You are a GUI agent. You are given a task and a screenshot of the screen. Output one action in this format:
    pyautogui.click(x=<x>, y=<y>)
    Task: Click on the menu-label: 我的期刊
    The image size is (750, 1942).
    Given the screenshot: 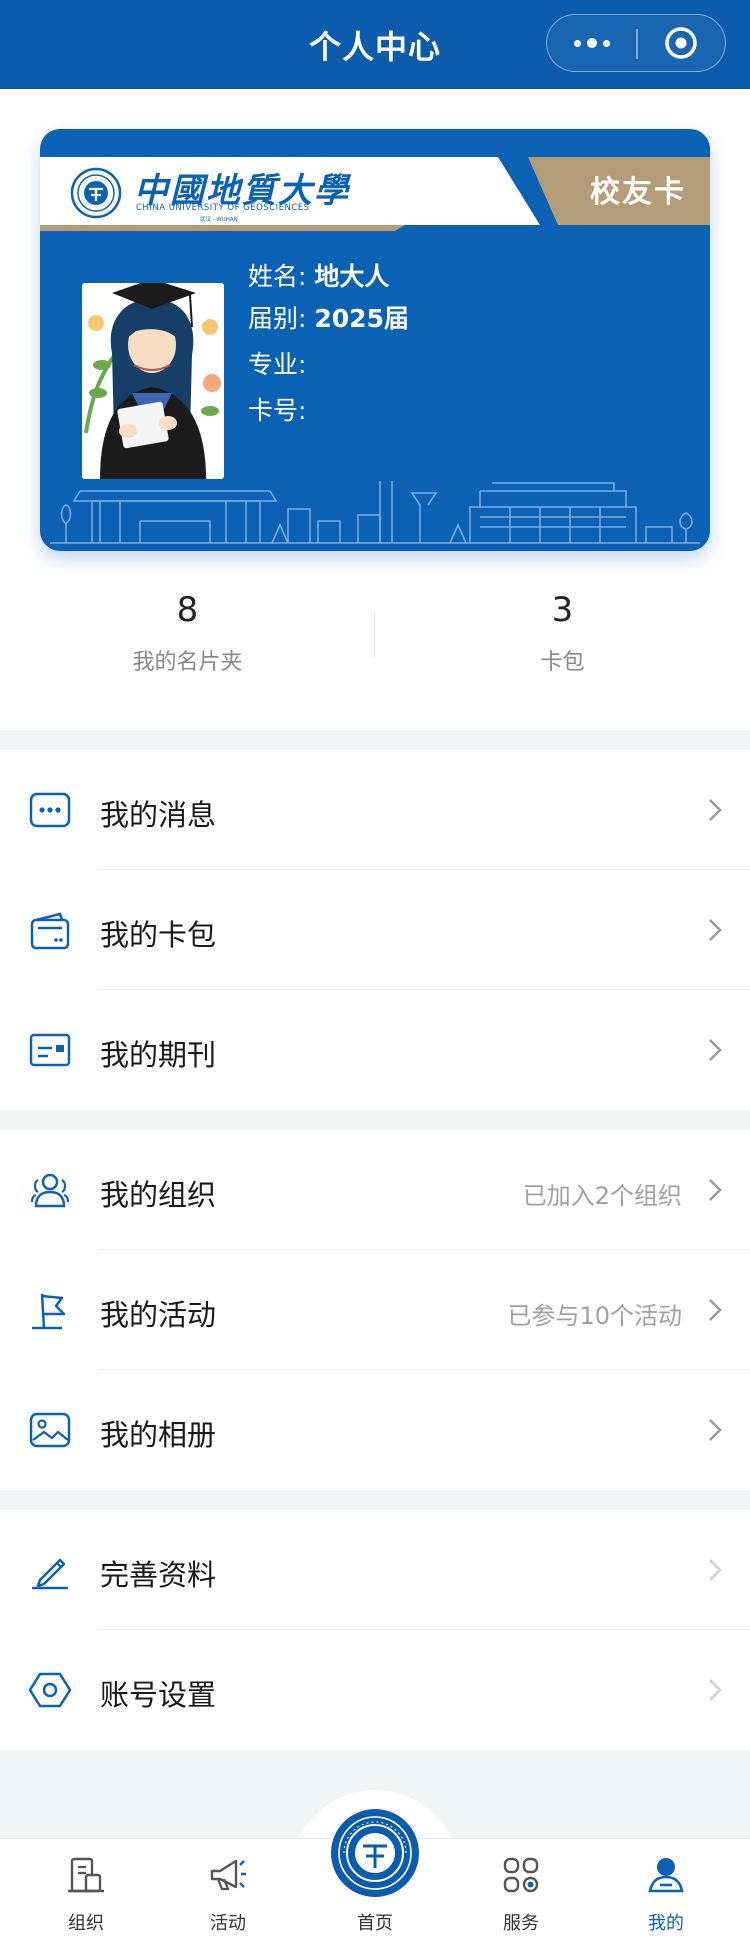 What is the action you would take?
    pyautogui.click(x=158, y=1055)
    